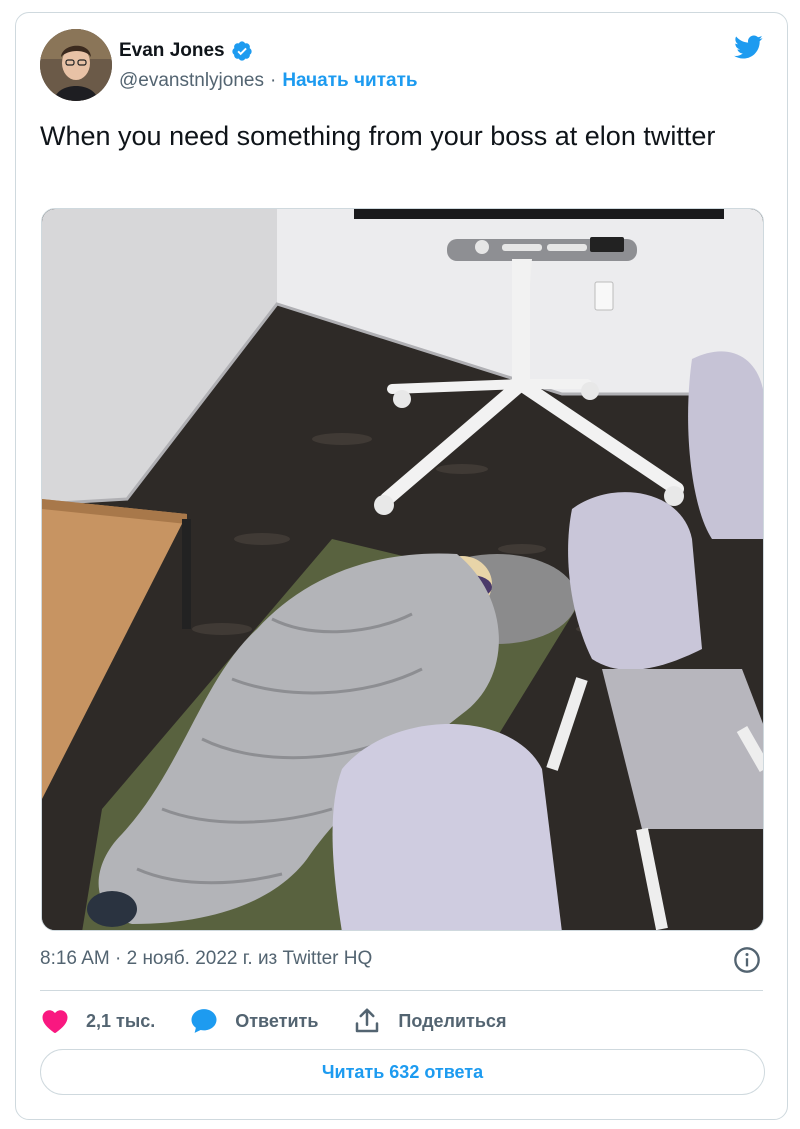 The width and height of the screenshot is (800, 1129). I want to click on share-icon, so click(367, 1020).